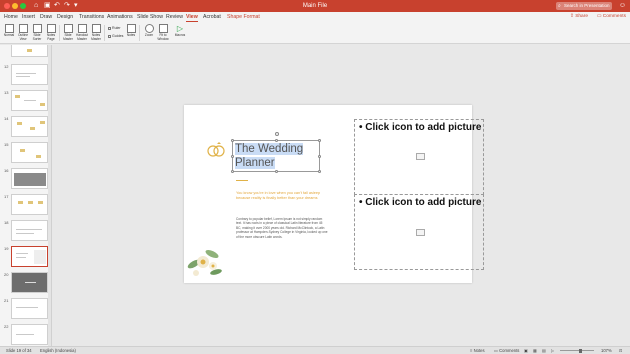 The image size is (630, 354). Describe the element at coordinates (11, 17) in the screenshot. I see `tab-home: Home` at that location.